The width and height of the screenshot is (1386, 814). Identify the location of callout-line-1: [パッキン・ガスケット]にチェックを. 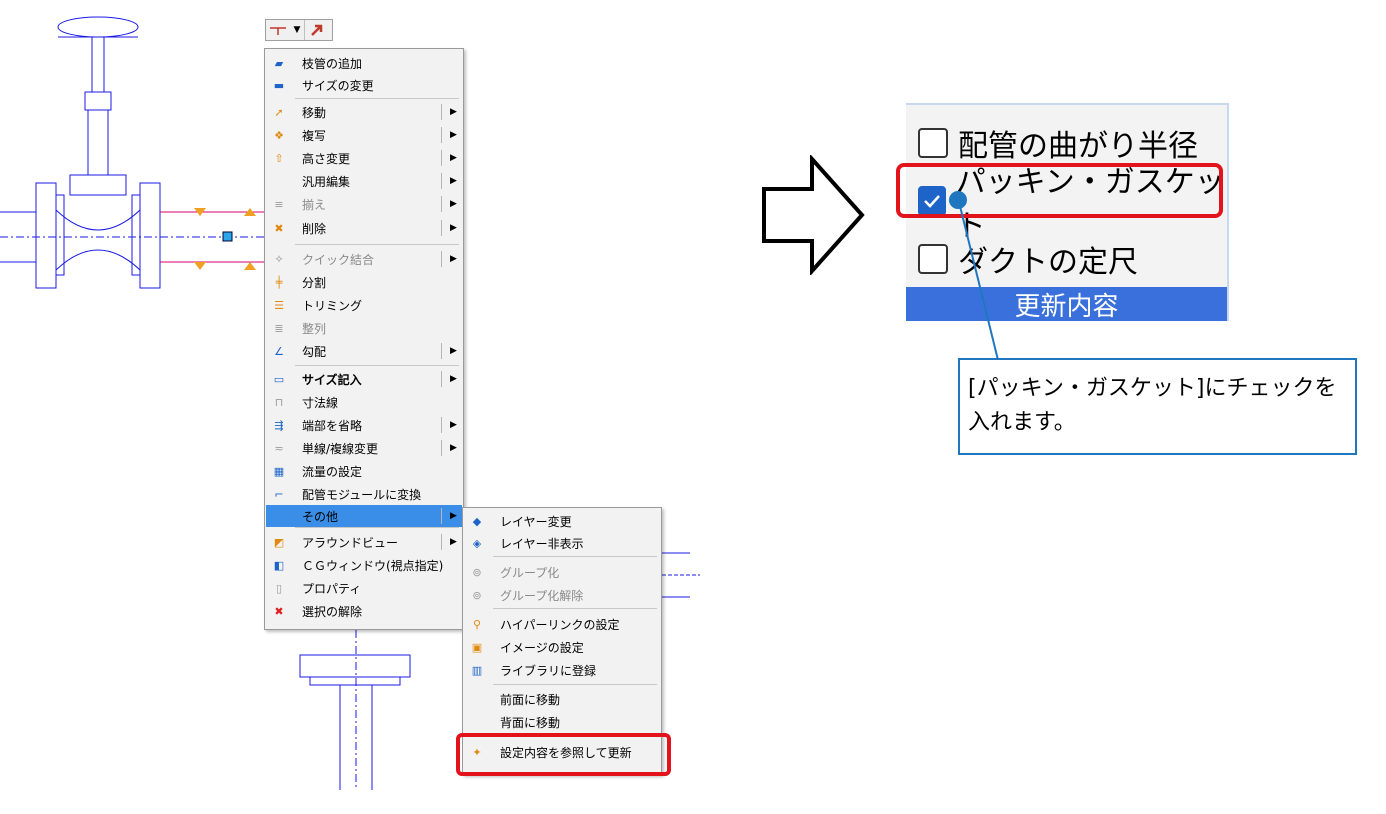
(1152, 388).